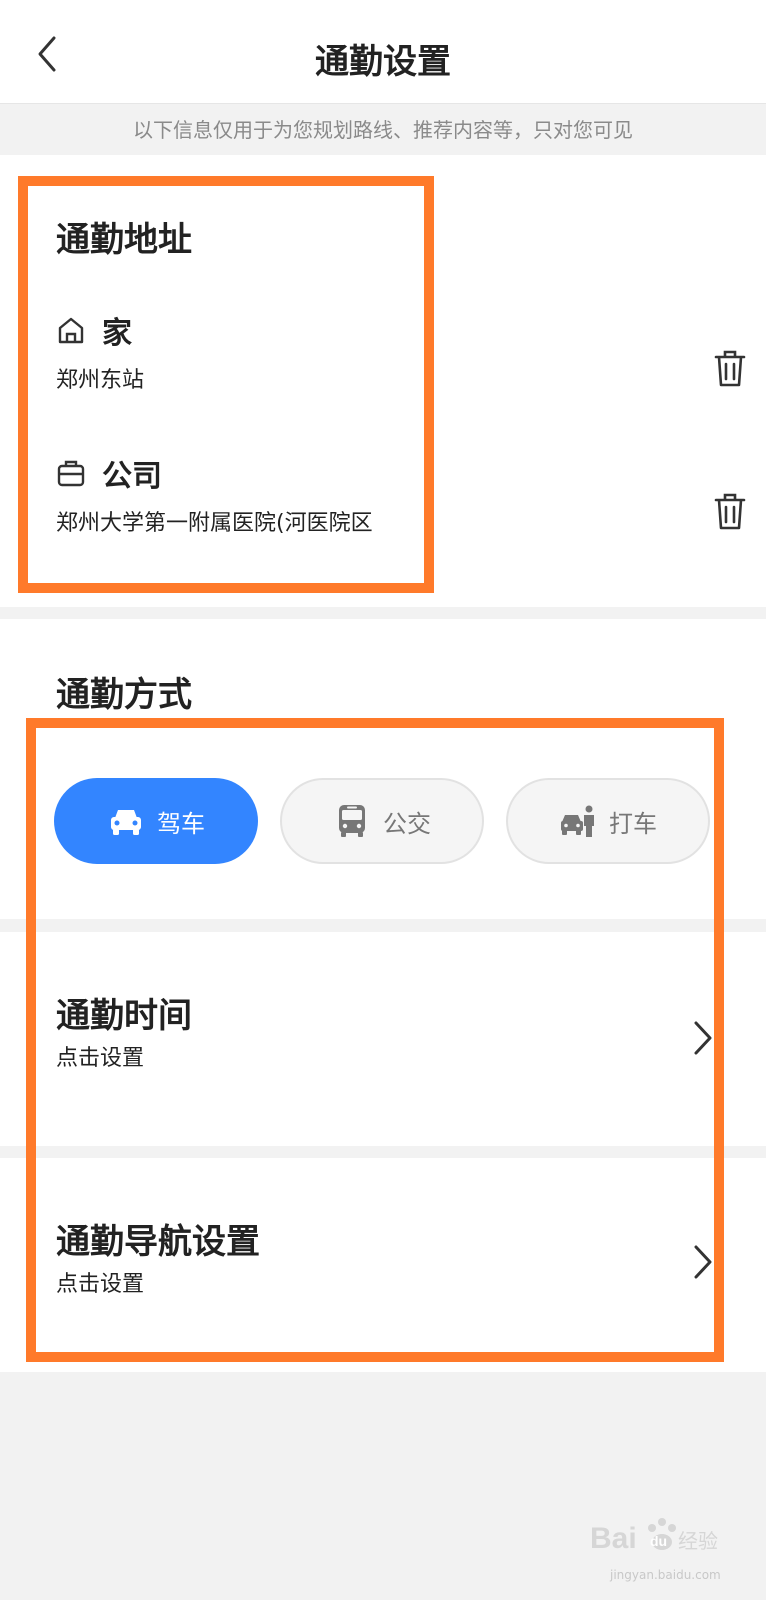 The image size is (766, 1600). I want to click on page-title: 通勤设置, so click(383, 62).